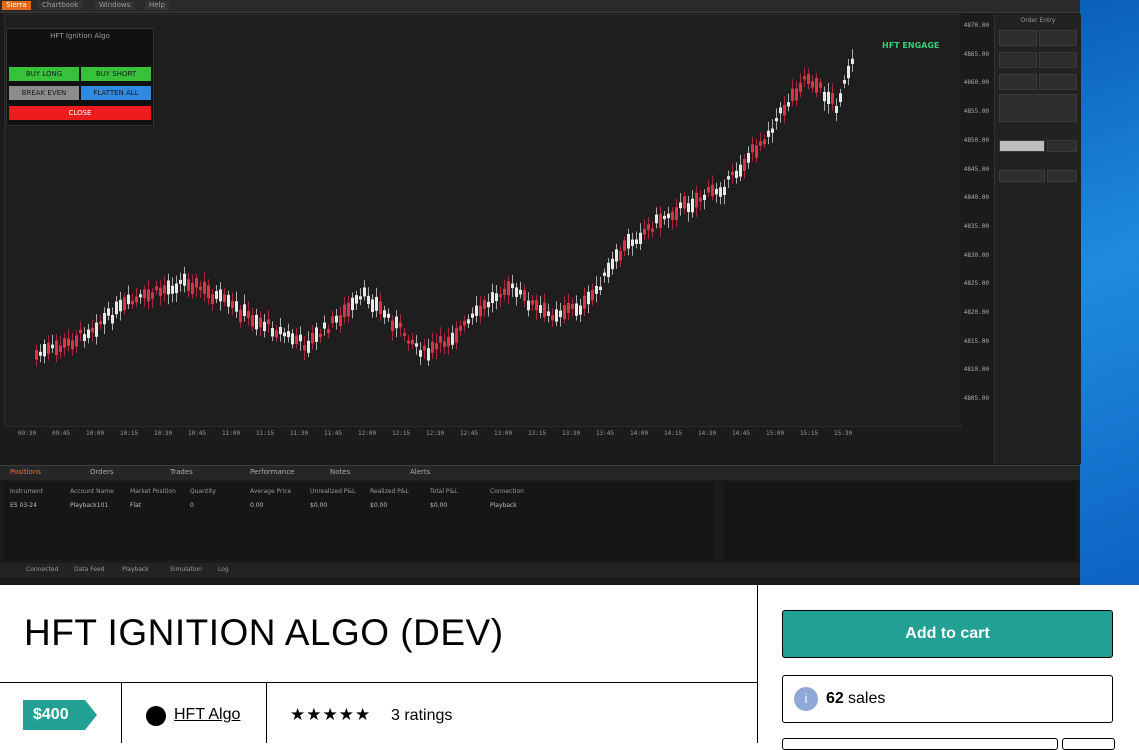  I want to click on lower-tab: Alerts, so click(420, 472).